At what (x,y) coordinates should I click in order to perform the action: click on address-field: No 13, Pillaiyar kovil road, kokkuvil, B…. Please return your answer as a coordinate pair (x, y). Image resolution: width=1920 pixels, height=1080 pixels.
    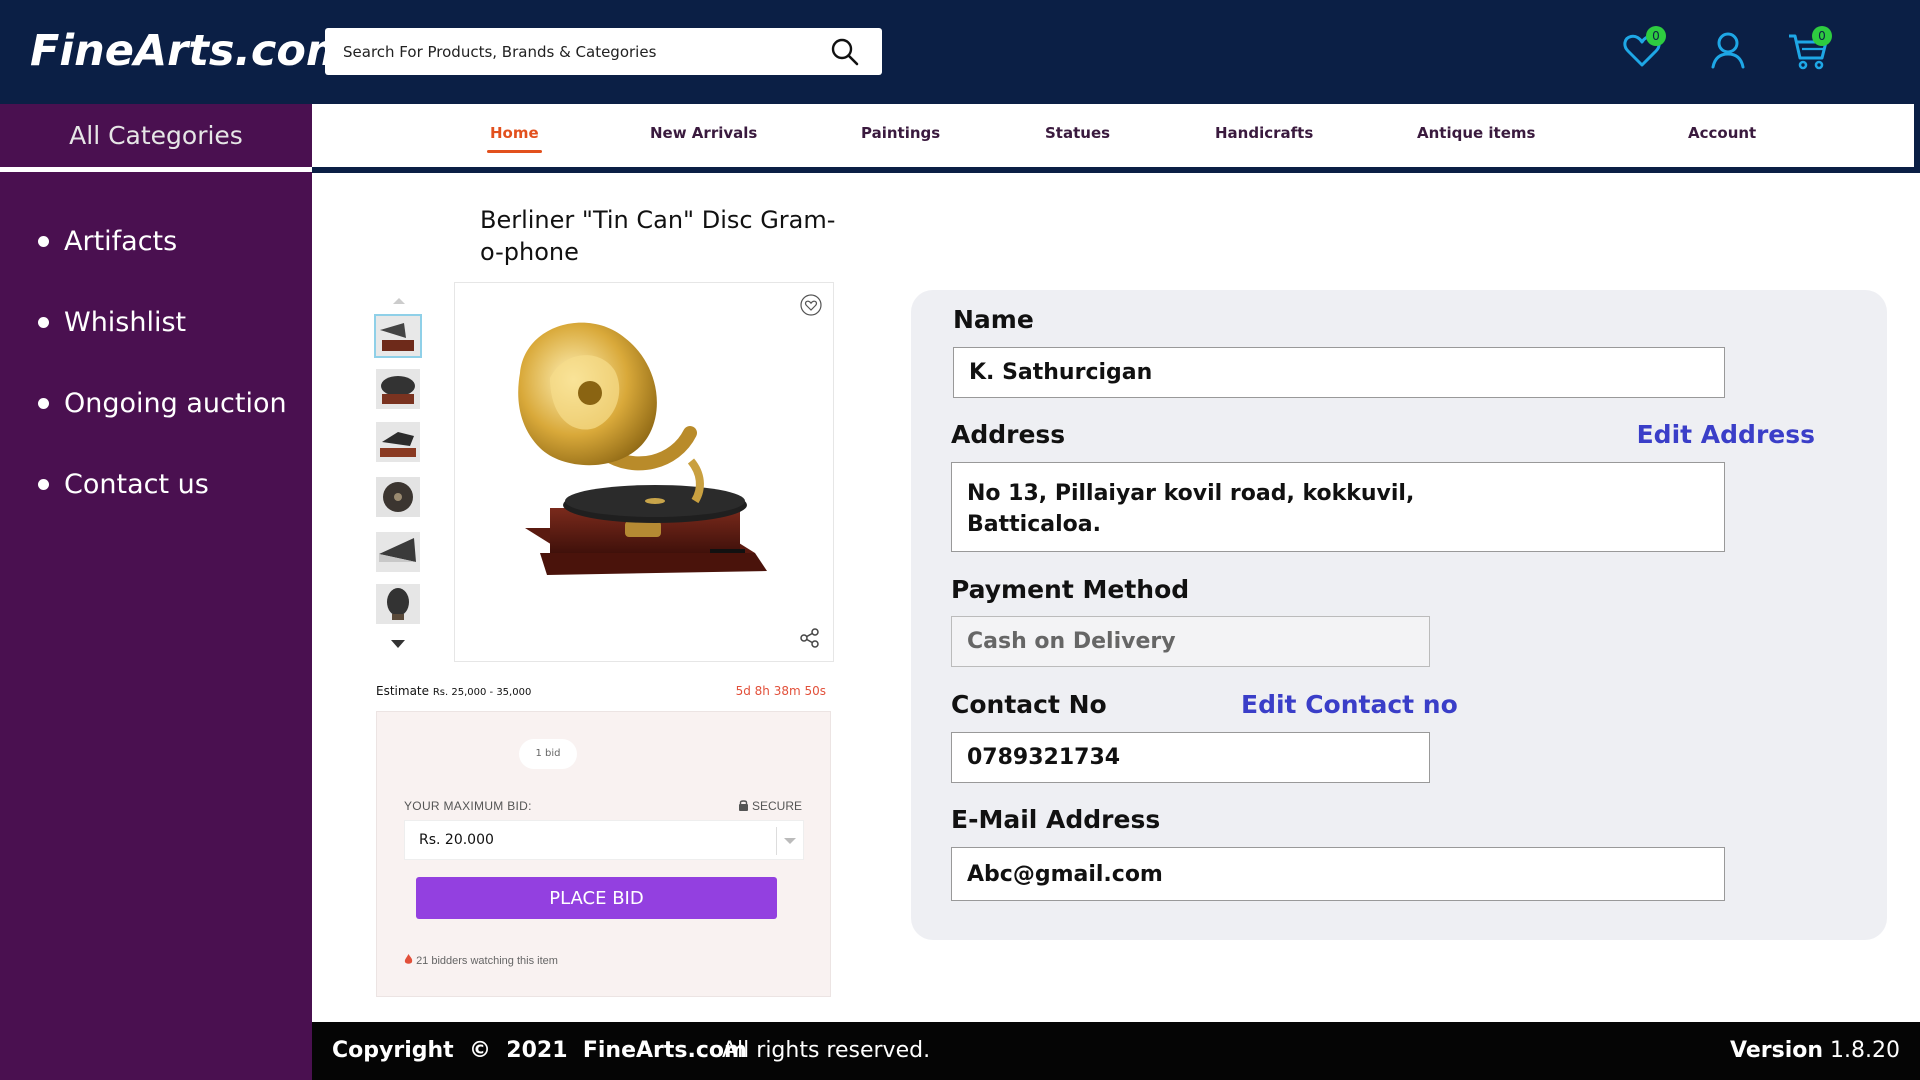
    Looking at the image, I should click on (1338, 507).